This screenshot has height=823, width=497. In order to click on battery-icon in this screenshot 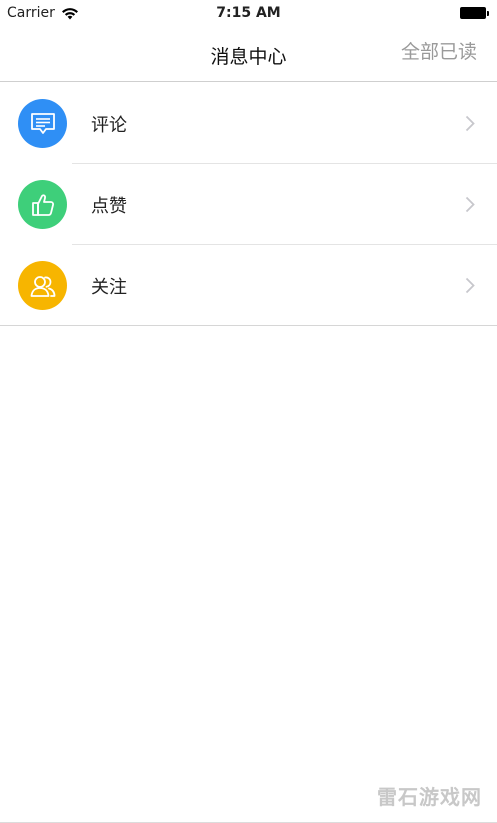, I will do `click(474, 13)`.